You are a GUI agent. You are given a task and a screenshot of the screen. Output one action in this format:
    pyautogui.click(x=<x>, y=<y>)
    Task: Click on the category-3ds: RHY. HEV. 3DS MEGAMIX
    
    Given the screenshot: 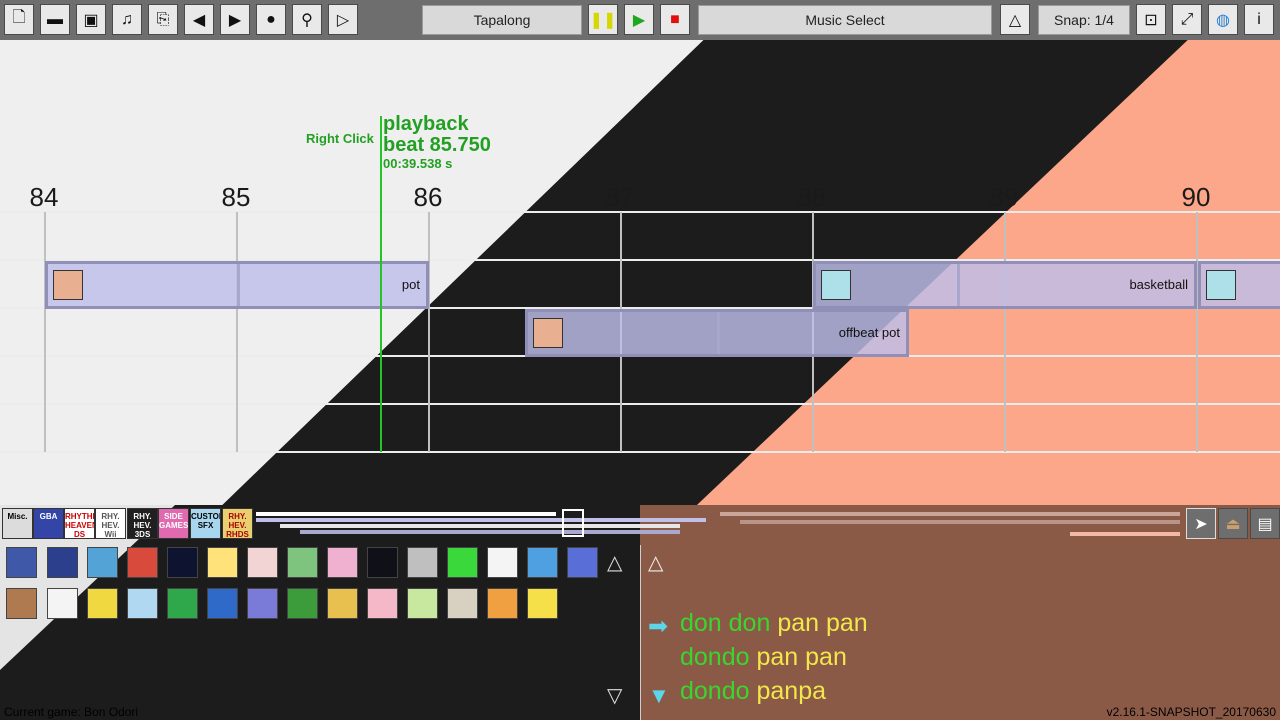 What is the action you would take?
    pyautogui.click(x=142, y=523)
    